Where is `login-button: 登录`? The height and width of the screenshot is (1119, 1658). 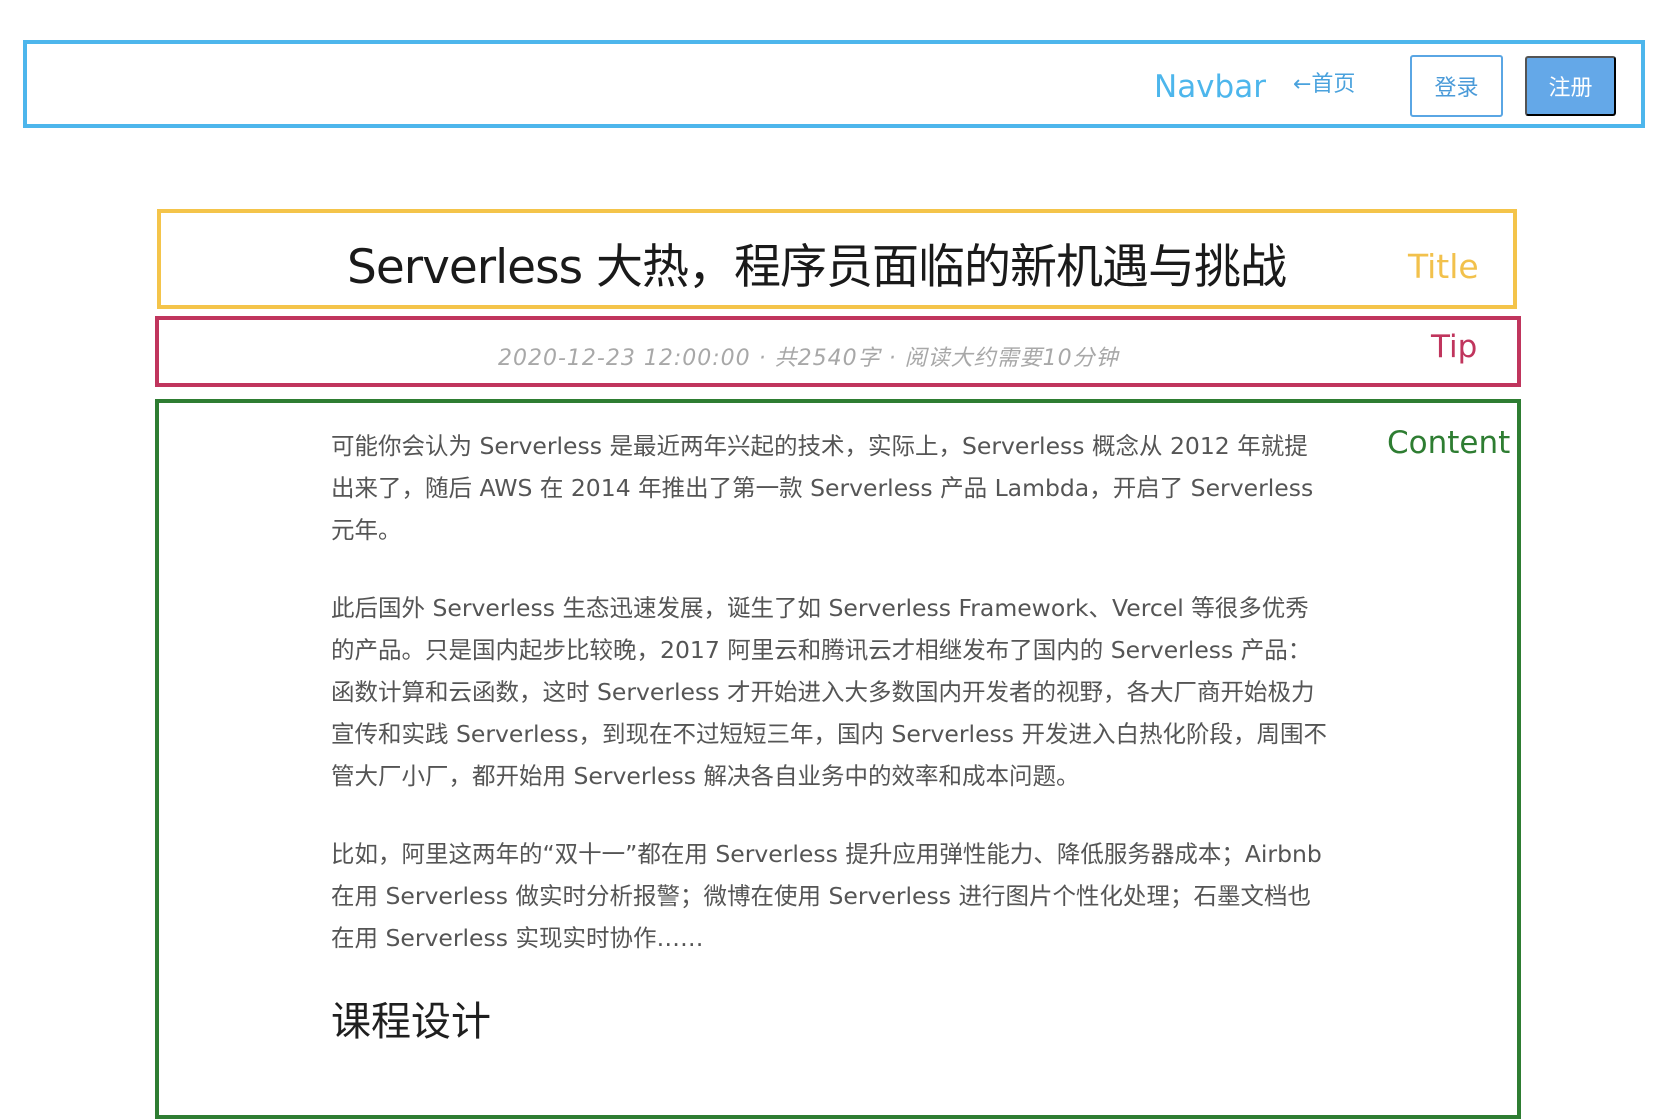 login-button: 登录 is located at coordinates (1456, 86).